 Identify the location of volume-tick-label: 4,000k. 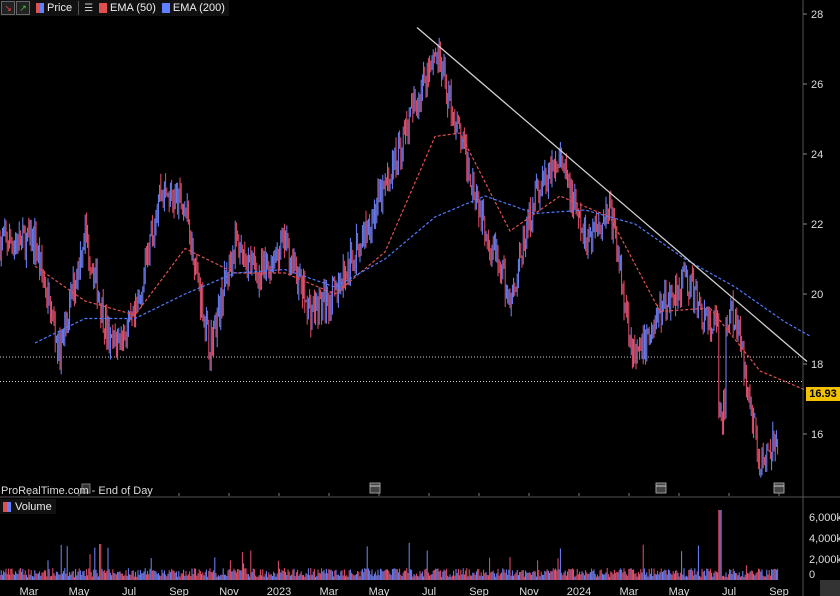
(824, 539).